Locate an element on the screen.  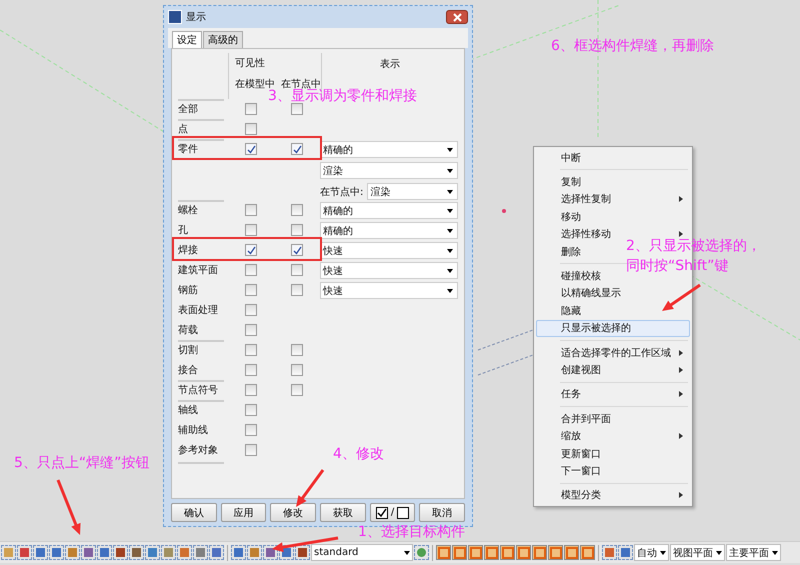
dropdown: 视图平面 is located at coordinates (697, 552).